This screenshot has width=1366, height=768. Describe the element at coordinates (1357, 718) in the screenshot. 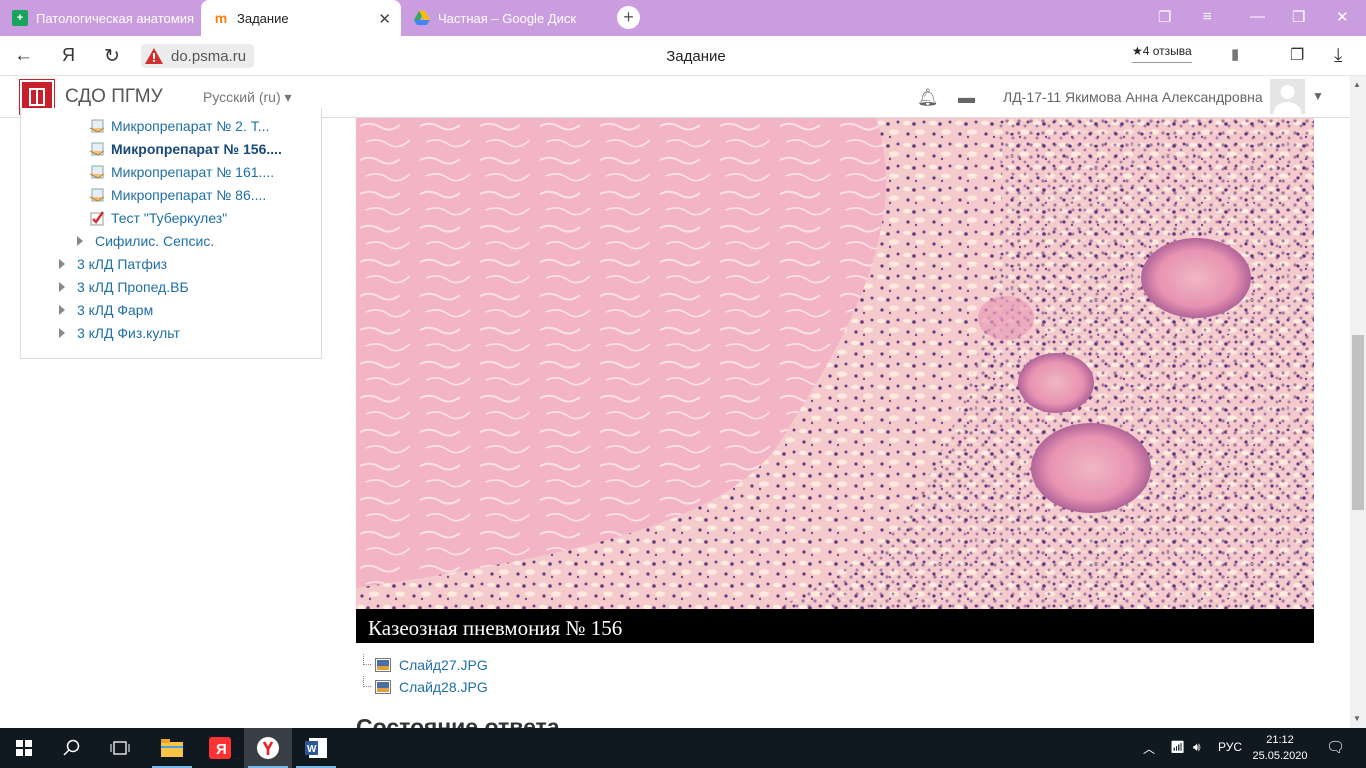

I see `scroll-down-icon: ▼` at that location.